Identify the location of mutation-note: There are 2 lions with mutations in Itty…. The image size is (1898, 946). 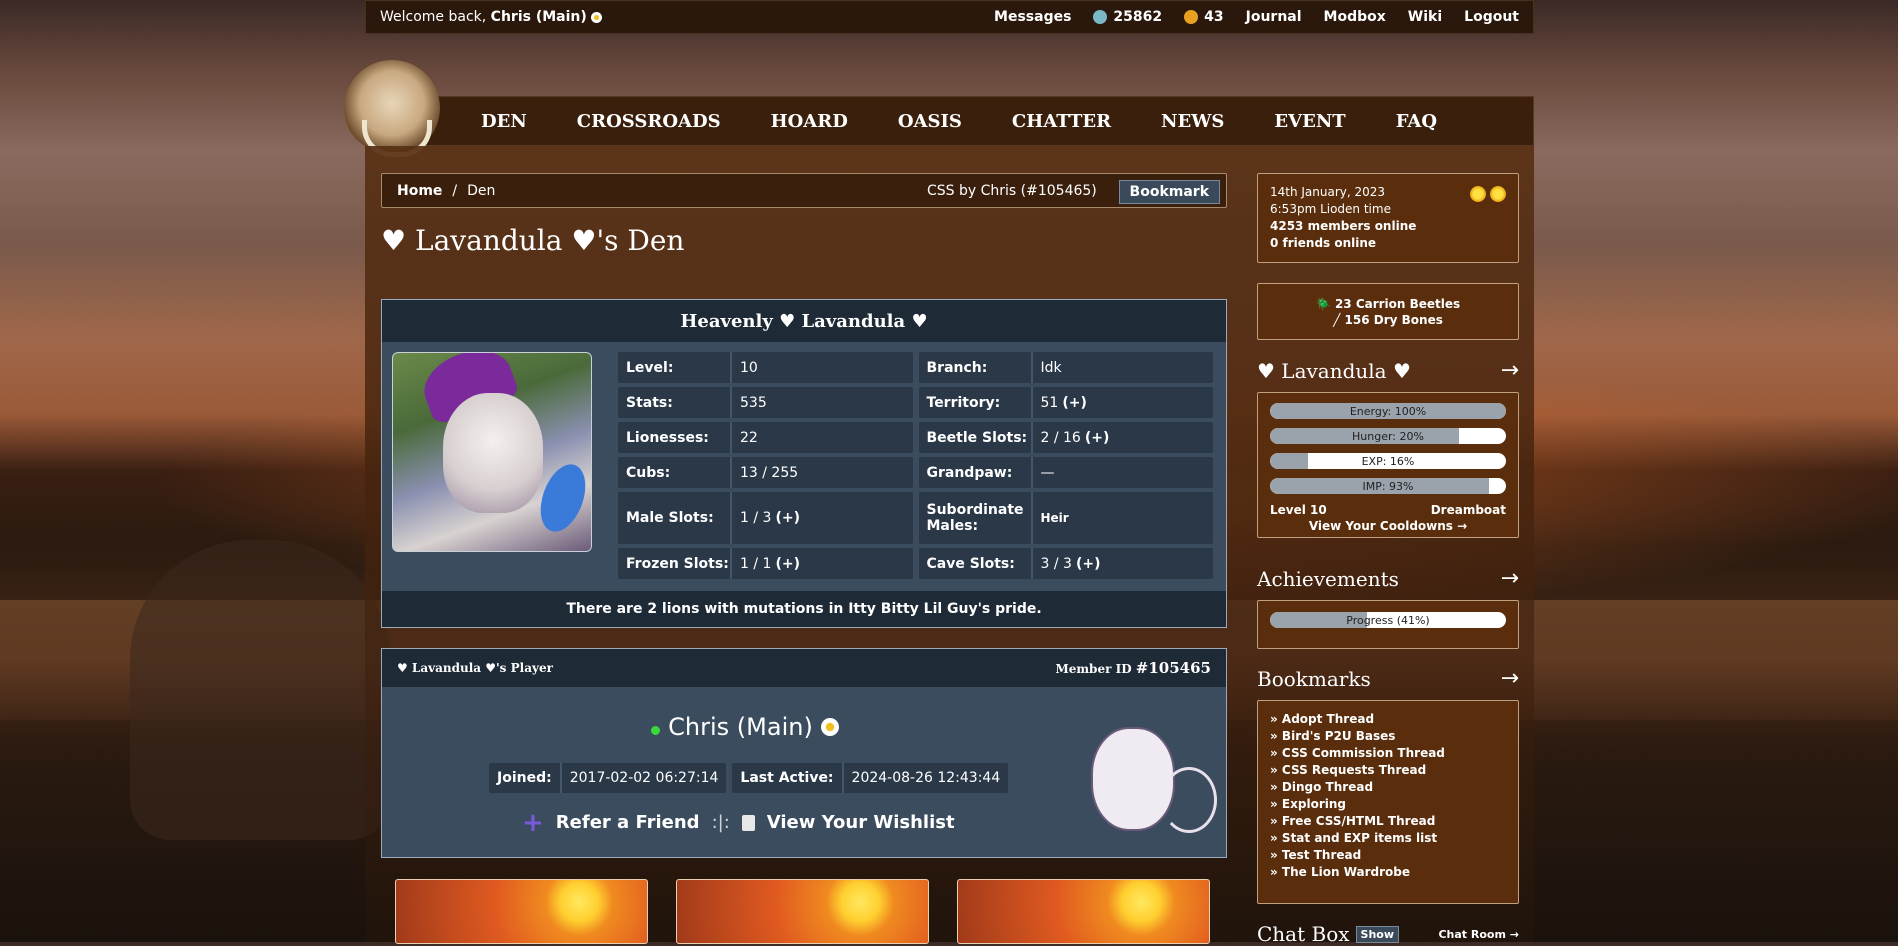
(804, 609).